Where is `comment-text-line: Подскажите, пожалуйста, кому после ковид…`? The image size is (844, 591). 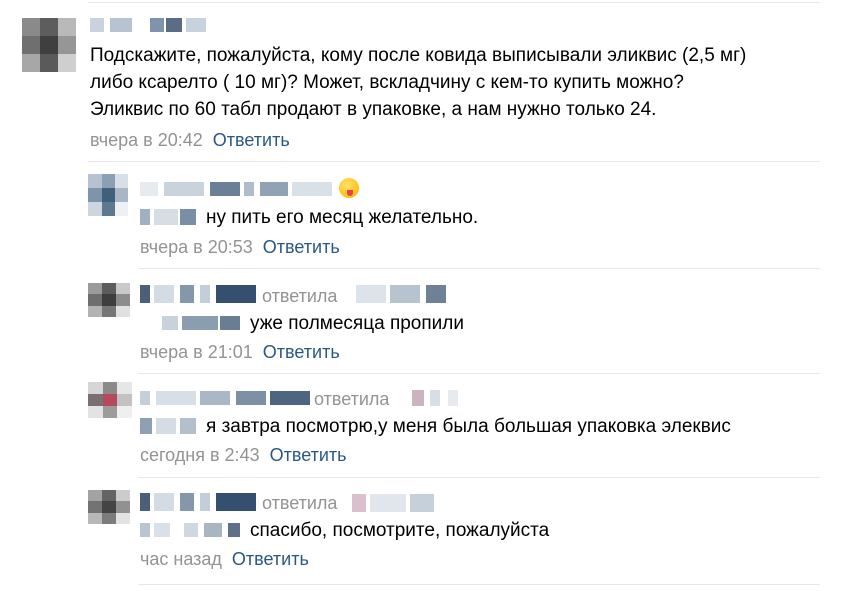 comment-text-line: Подскажите, пожалуйста, кому после ковид… is located at coordinates (418, 55).